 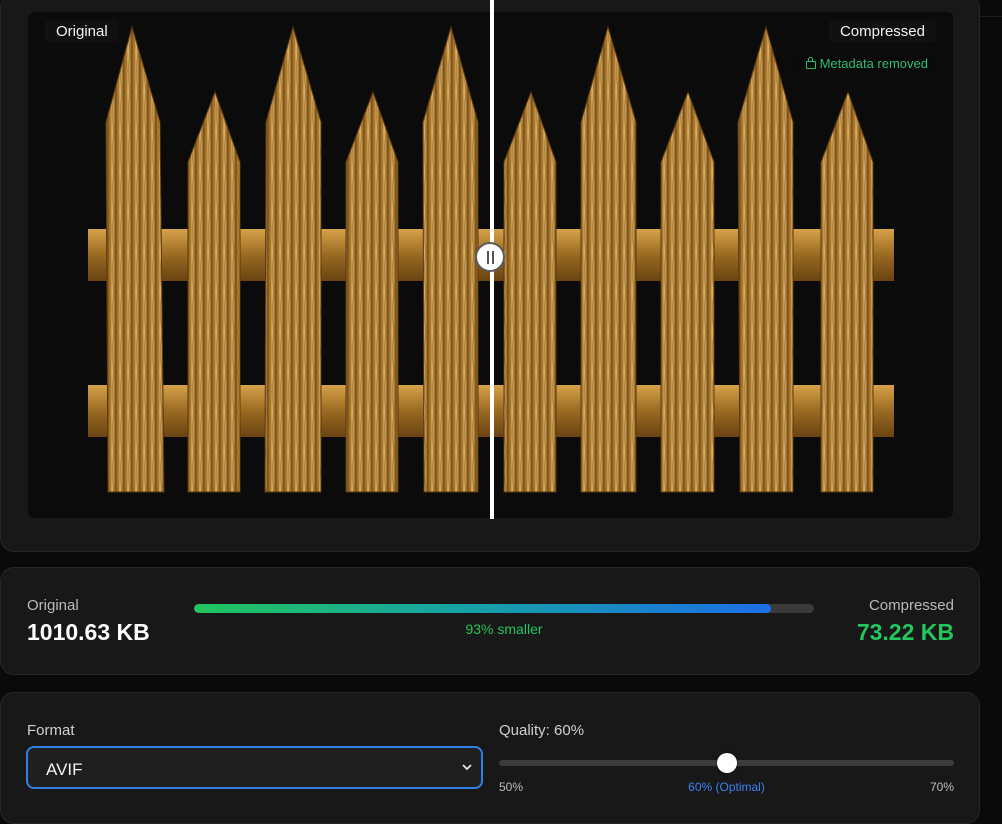 What do you see at coordinates (467, 767) in the screenshot?
I see `chevron-down-icon` at bounding box center [467, 767].